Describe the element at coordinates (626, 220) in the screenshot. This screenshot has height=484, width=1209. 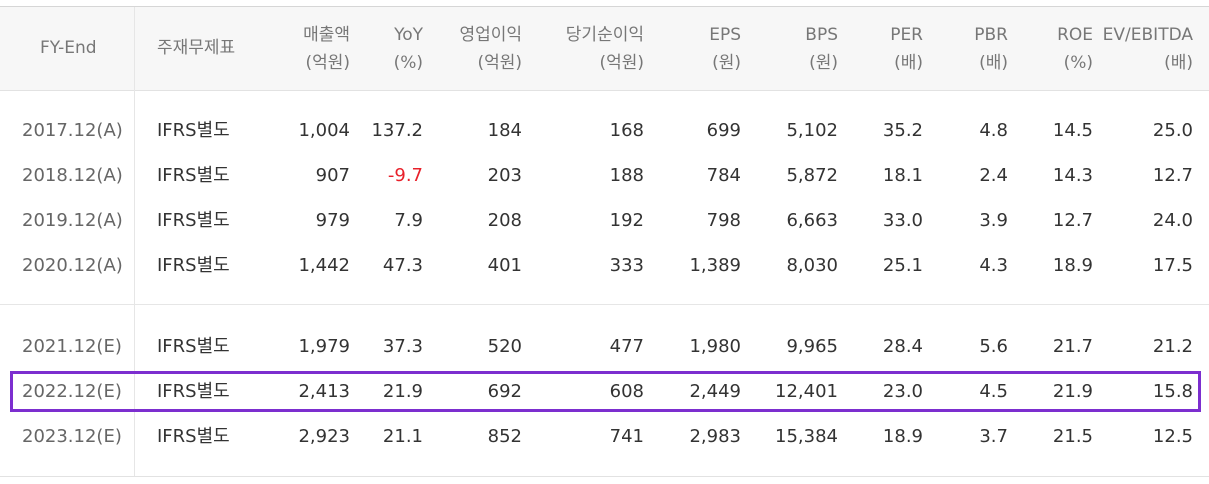
I see `cell-net-income: 192` at that location.